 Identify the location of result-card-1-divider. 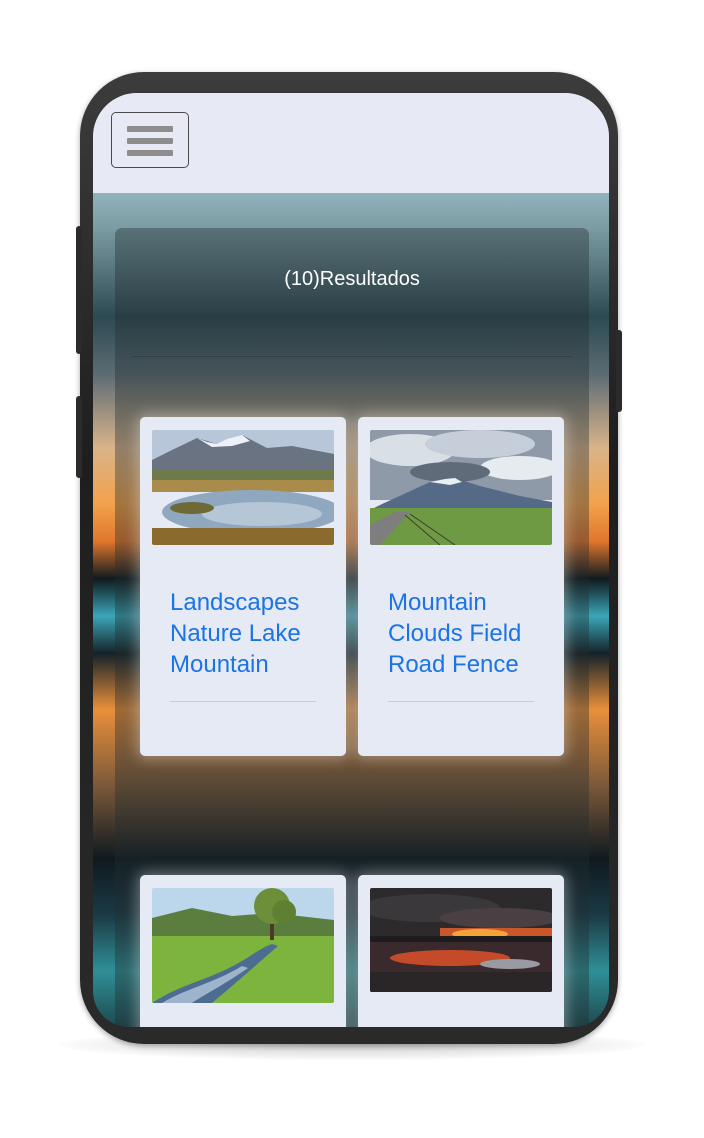
(243, 701).